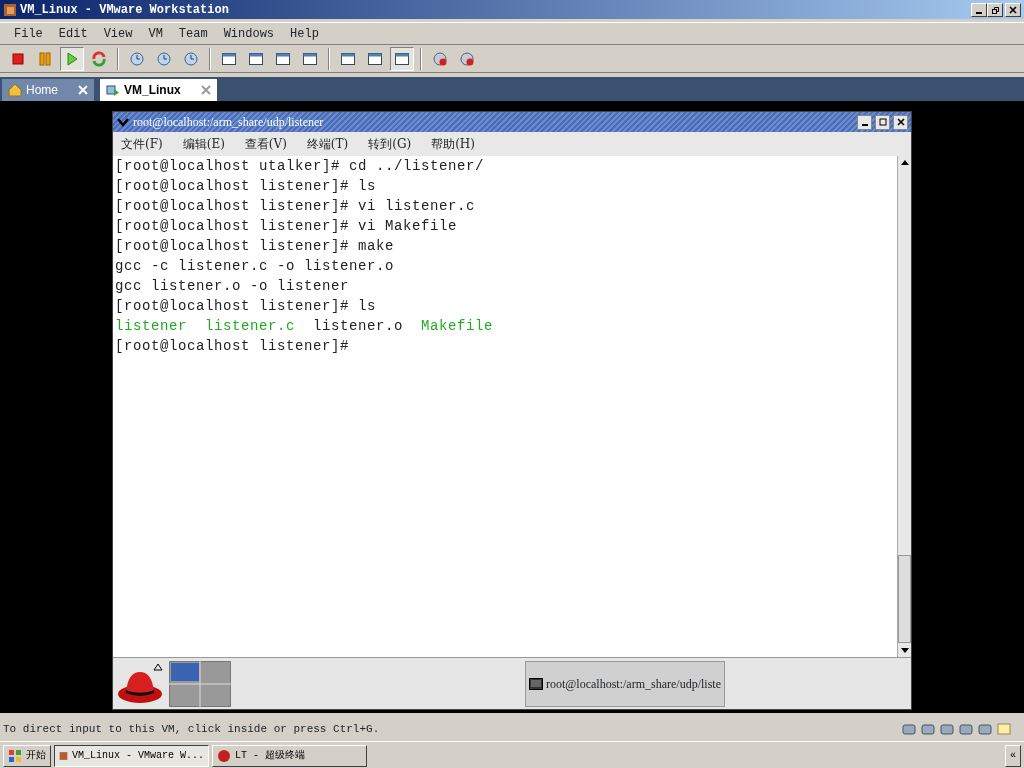 Image resolution: width=1024 pixels, height=768 pixels. Describe the element at coordinates (300, 166) in the screenshot. I see `terminal-line: [root@localhost utalker]# cd ../listener/` at that location.